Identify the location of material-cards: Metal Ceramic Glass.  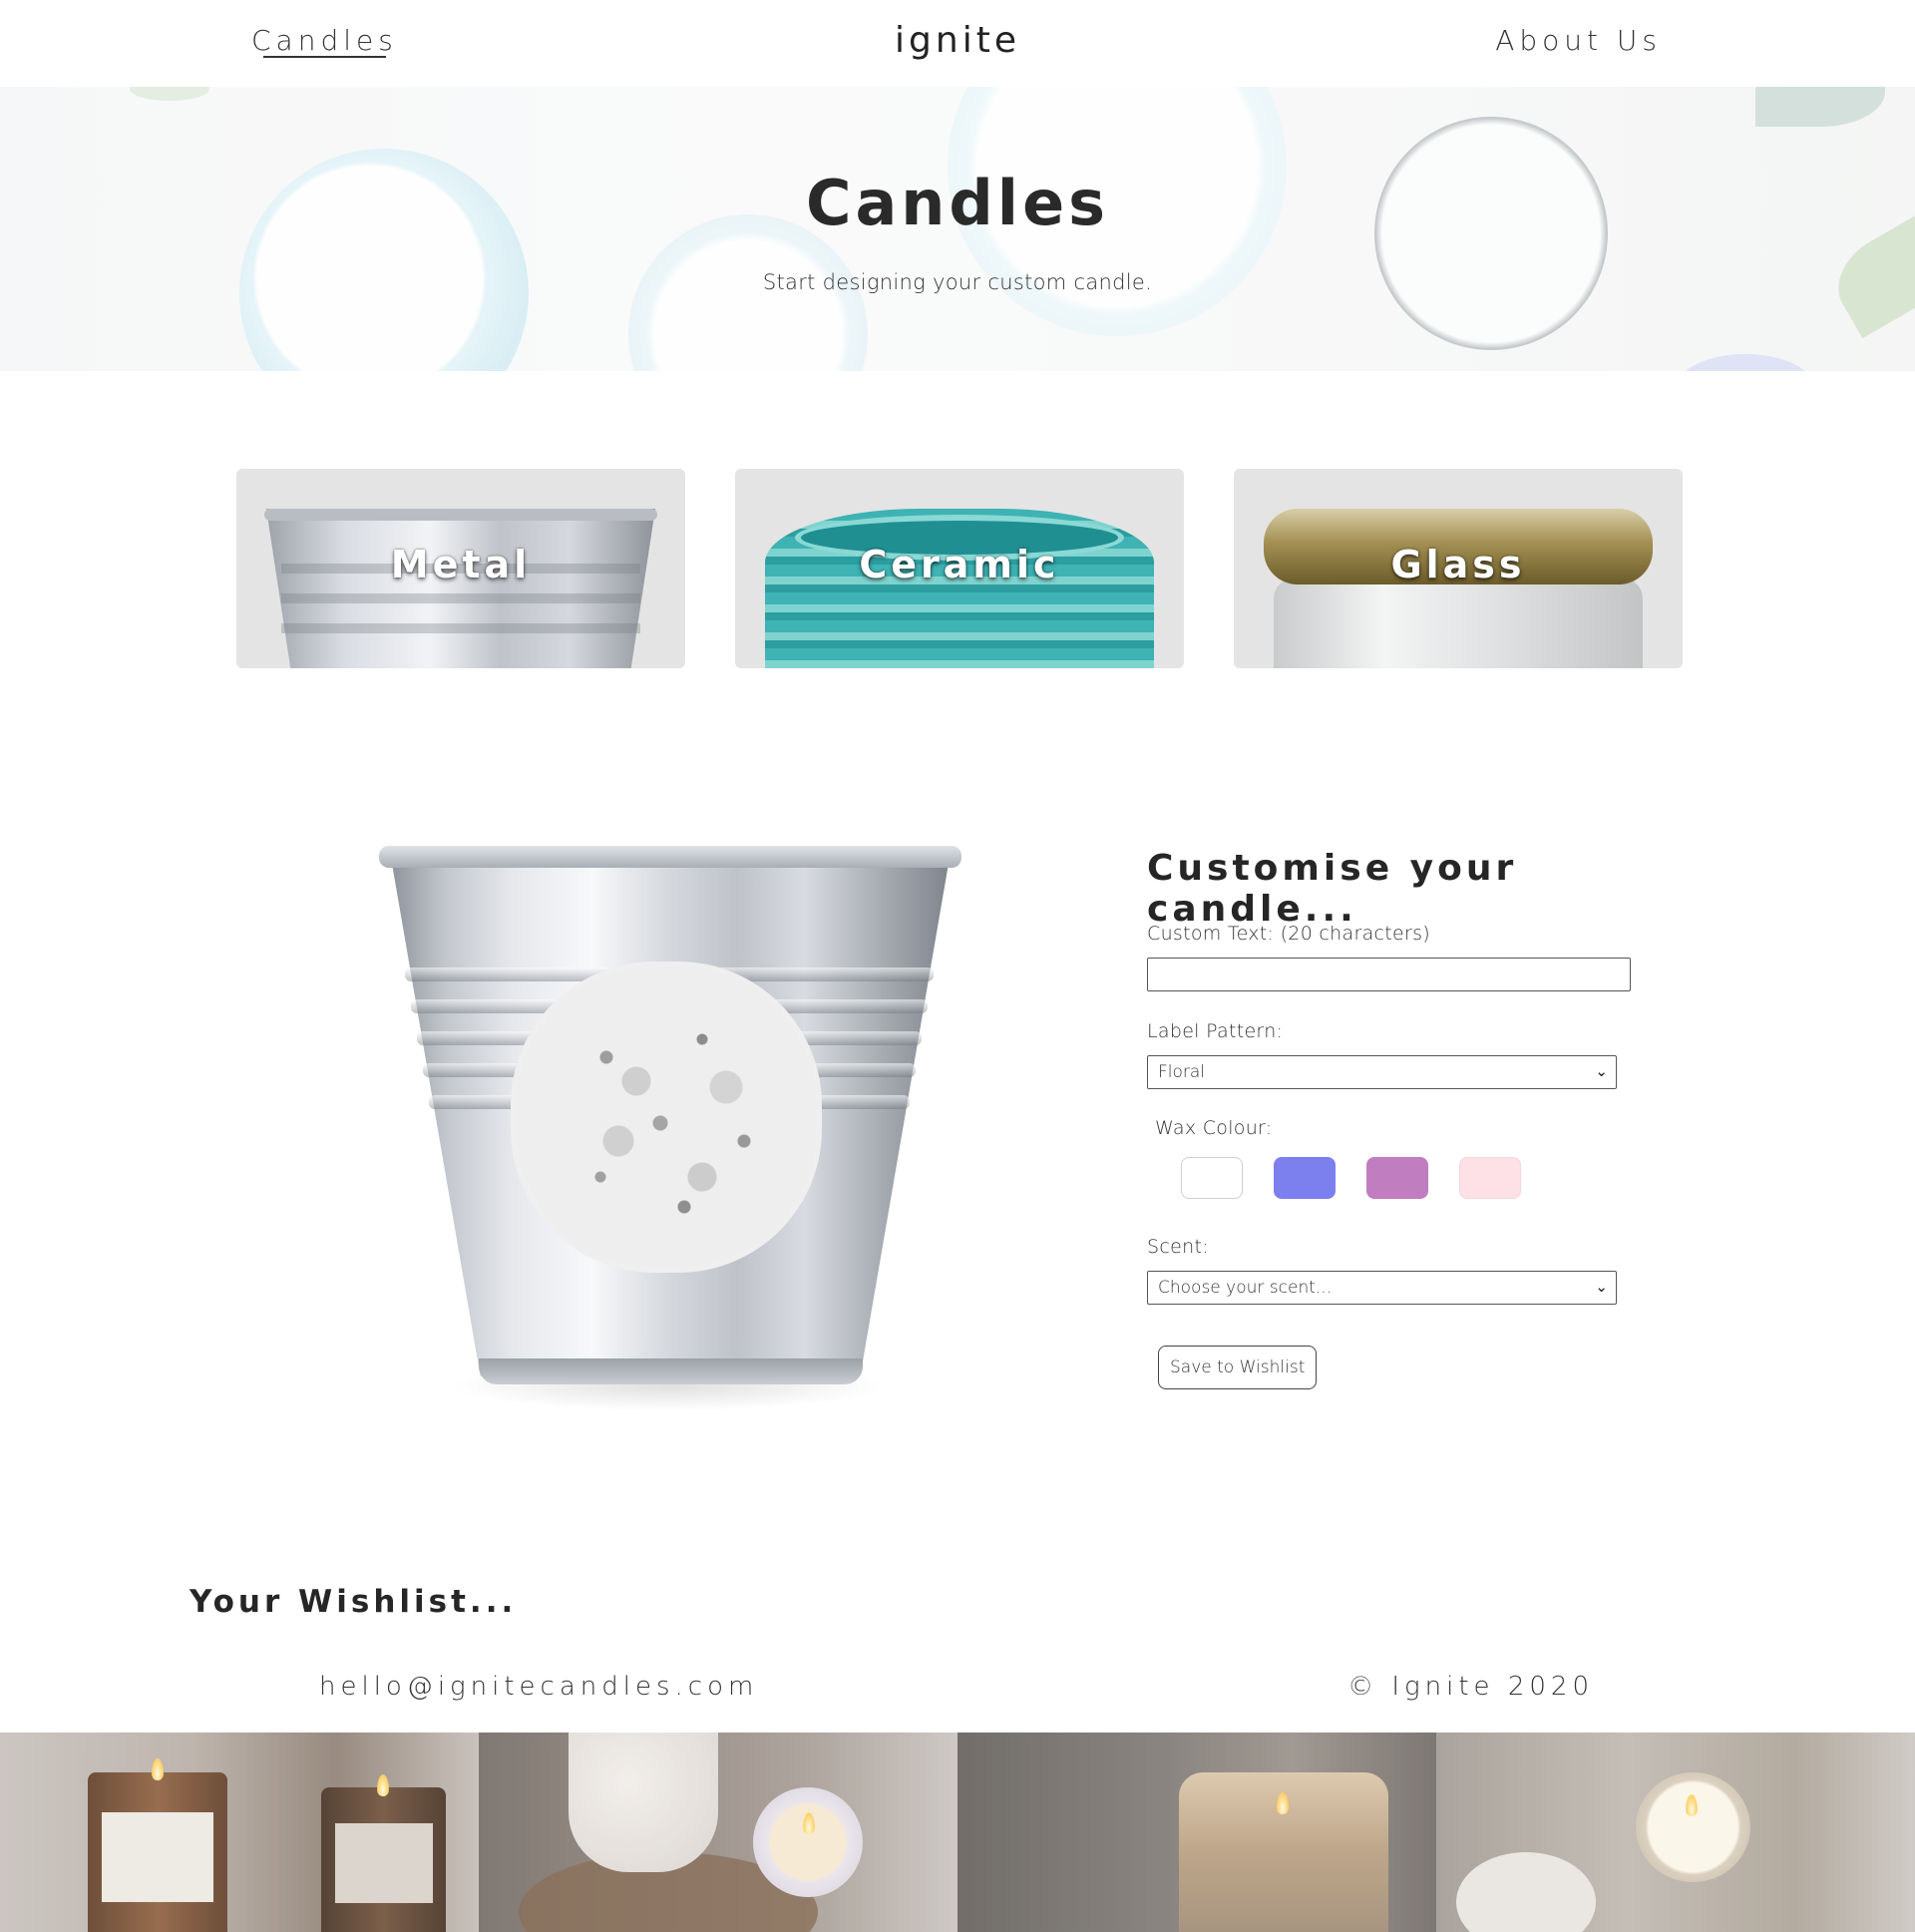
(959, 569).